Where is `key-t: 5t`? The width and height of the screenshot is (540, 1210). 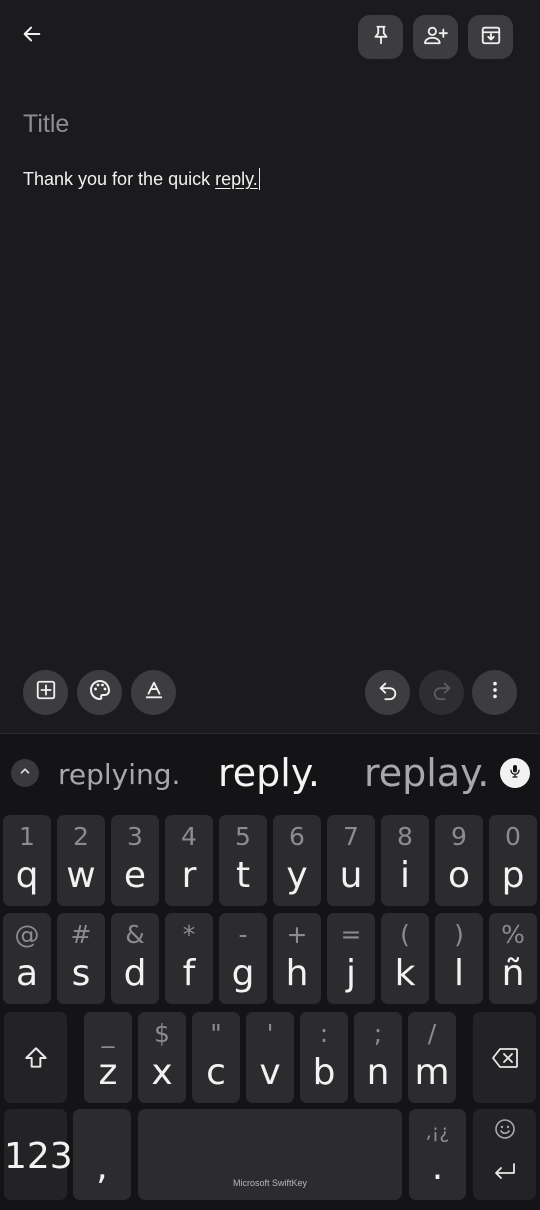
key-t: 5t is located at coordinates (243, 860).